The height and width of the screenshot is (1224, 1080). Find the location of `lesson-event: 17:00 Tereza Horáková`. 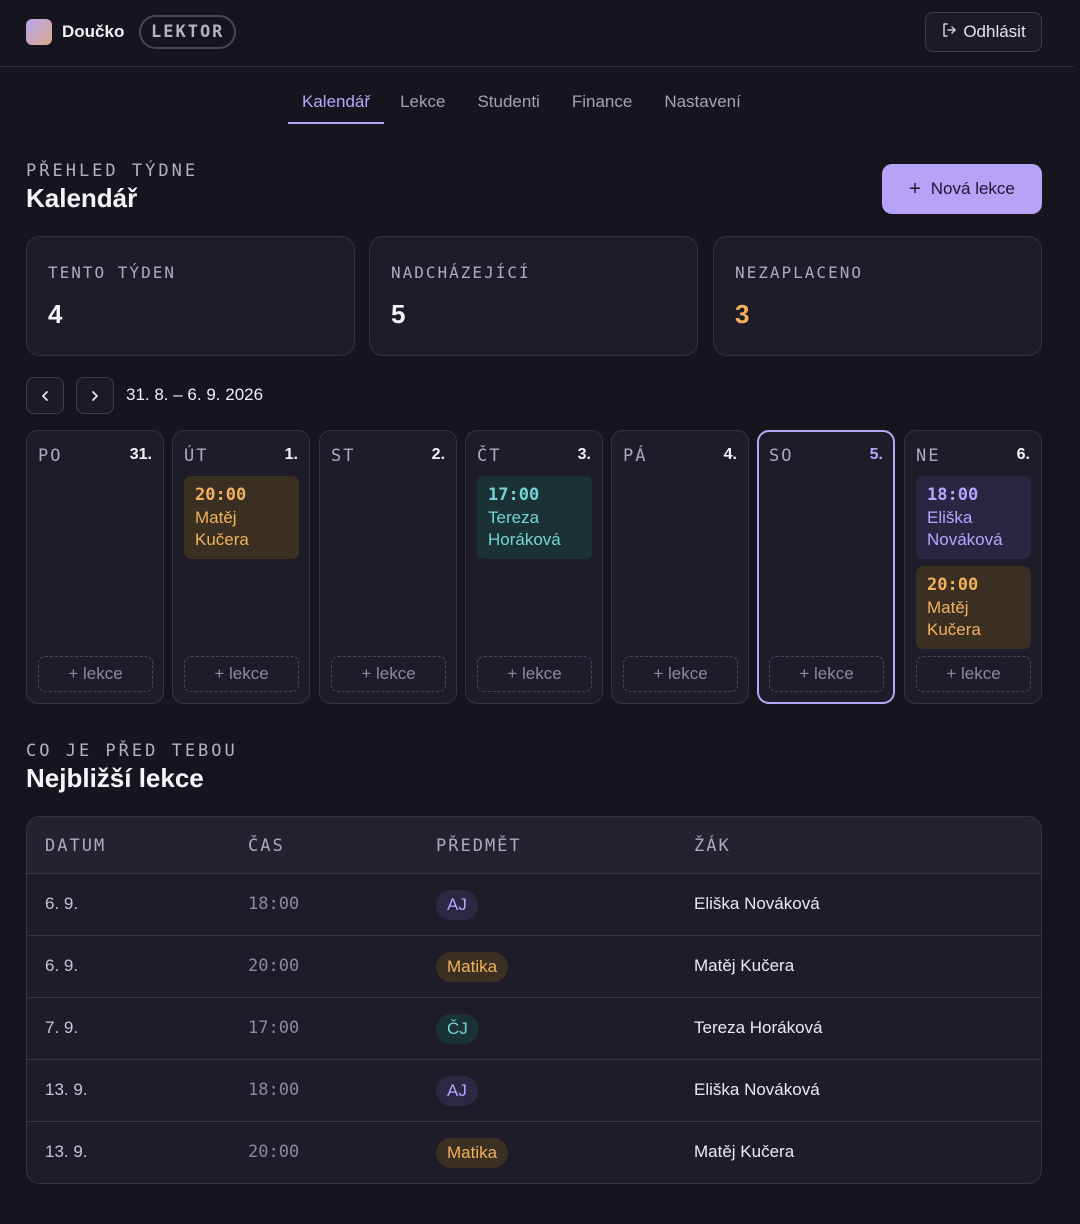

lesson-event: 17:00 Tereza Horáková is located at coordinates (534, 517).